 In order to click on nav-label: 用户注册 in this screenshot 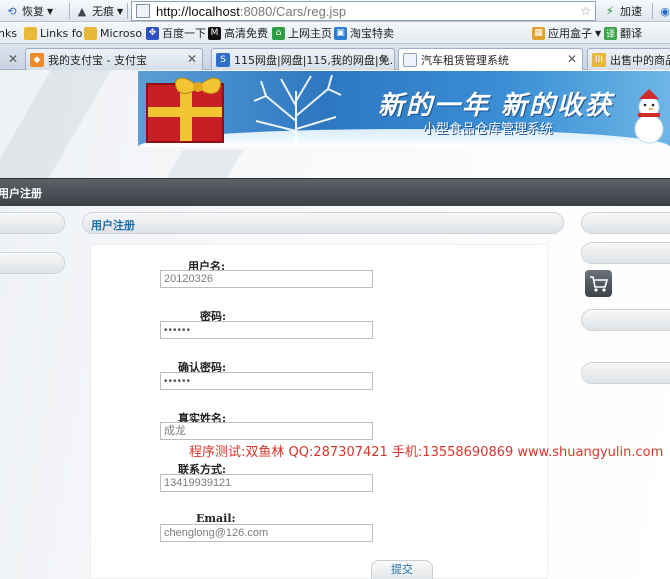, I will do `click(21, 193)`.